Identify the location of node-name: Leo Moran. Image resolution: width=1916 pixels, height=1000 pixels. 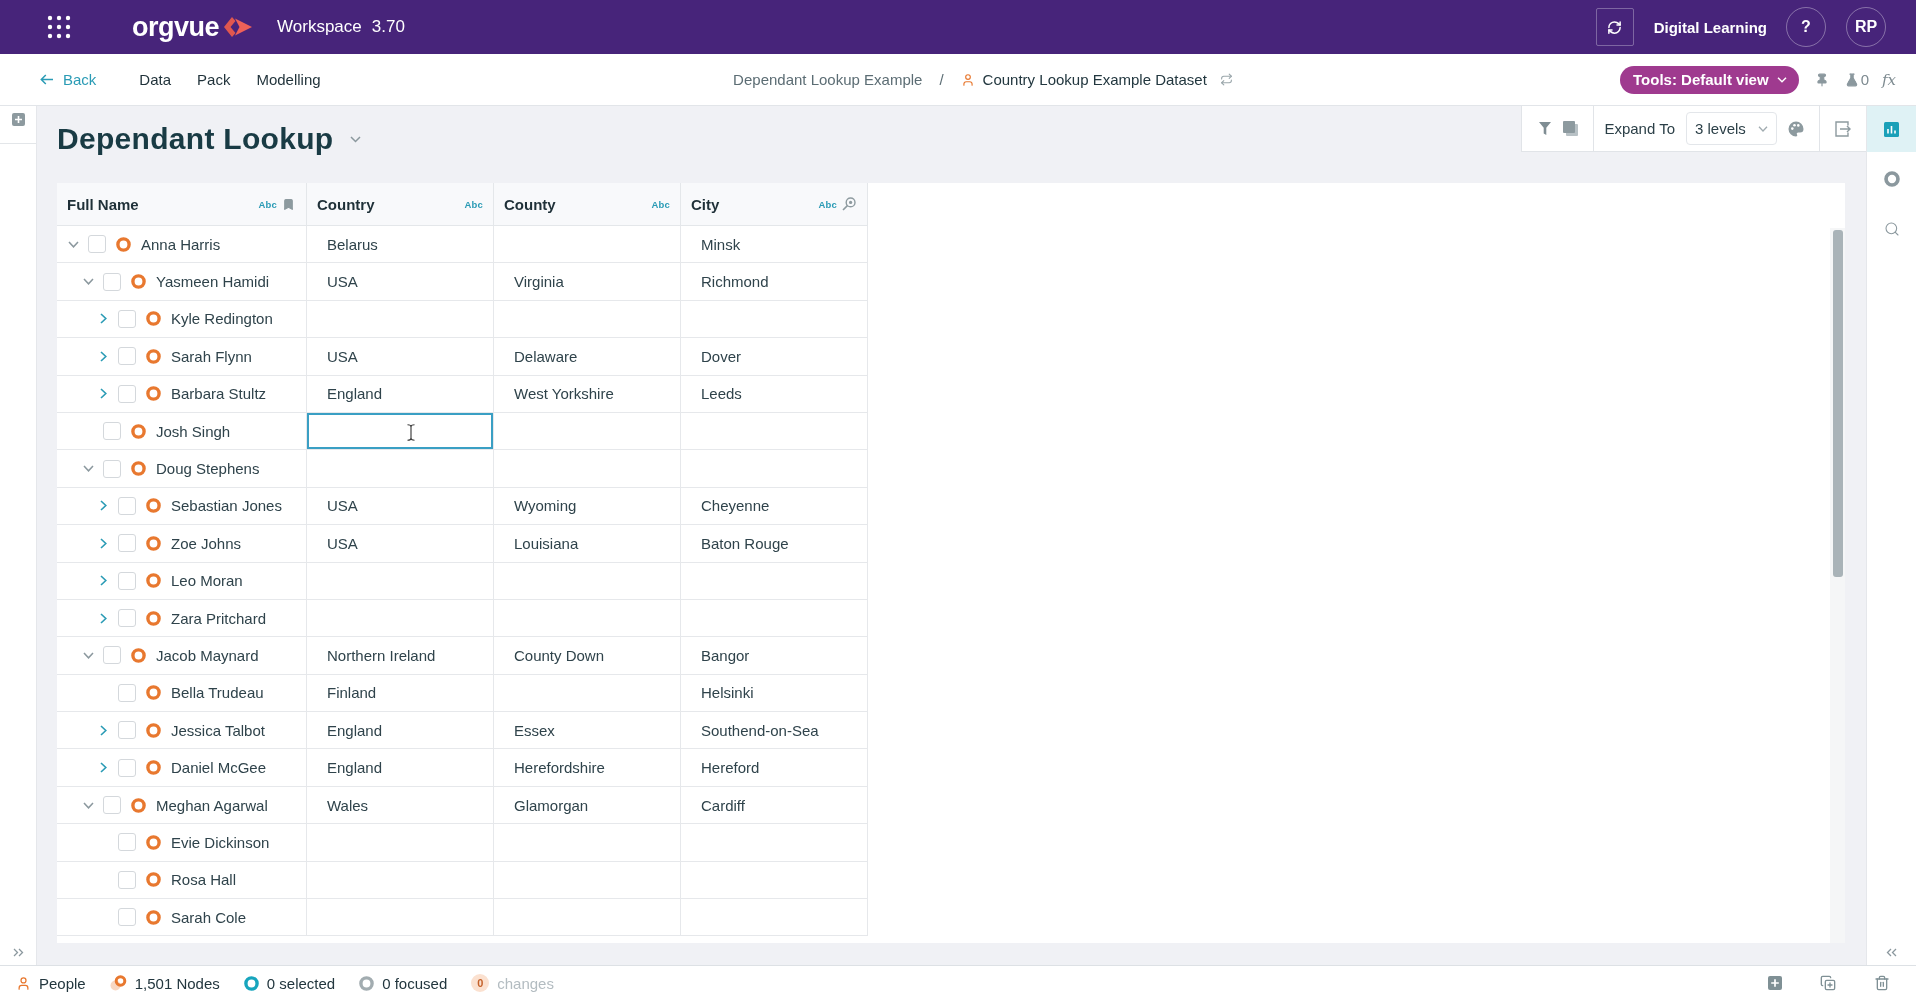
(207, 581).